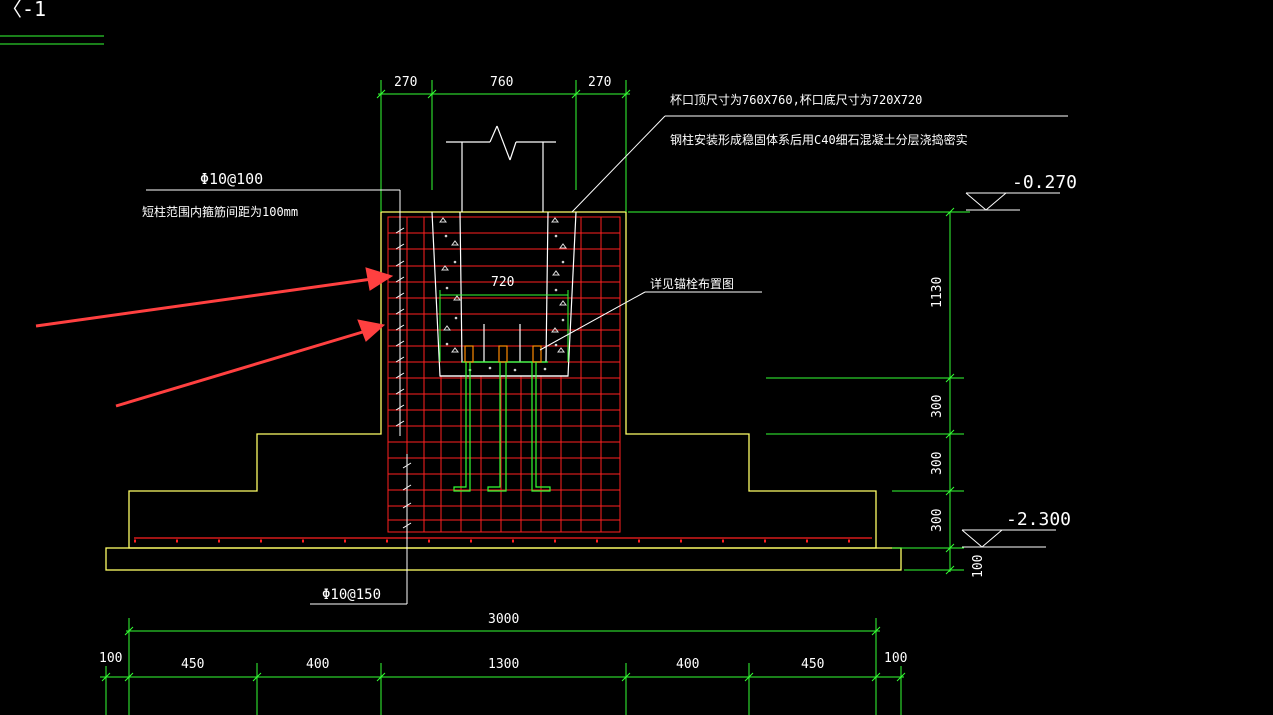 The image size is (1273, 715). I want to click on level-top-text: -0.270, so click(1044, 182).